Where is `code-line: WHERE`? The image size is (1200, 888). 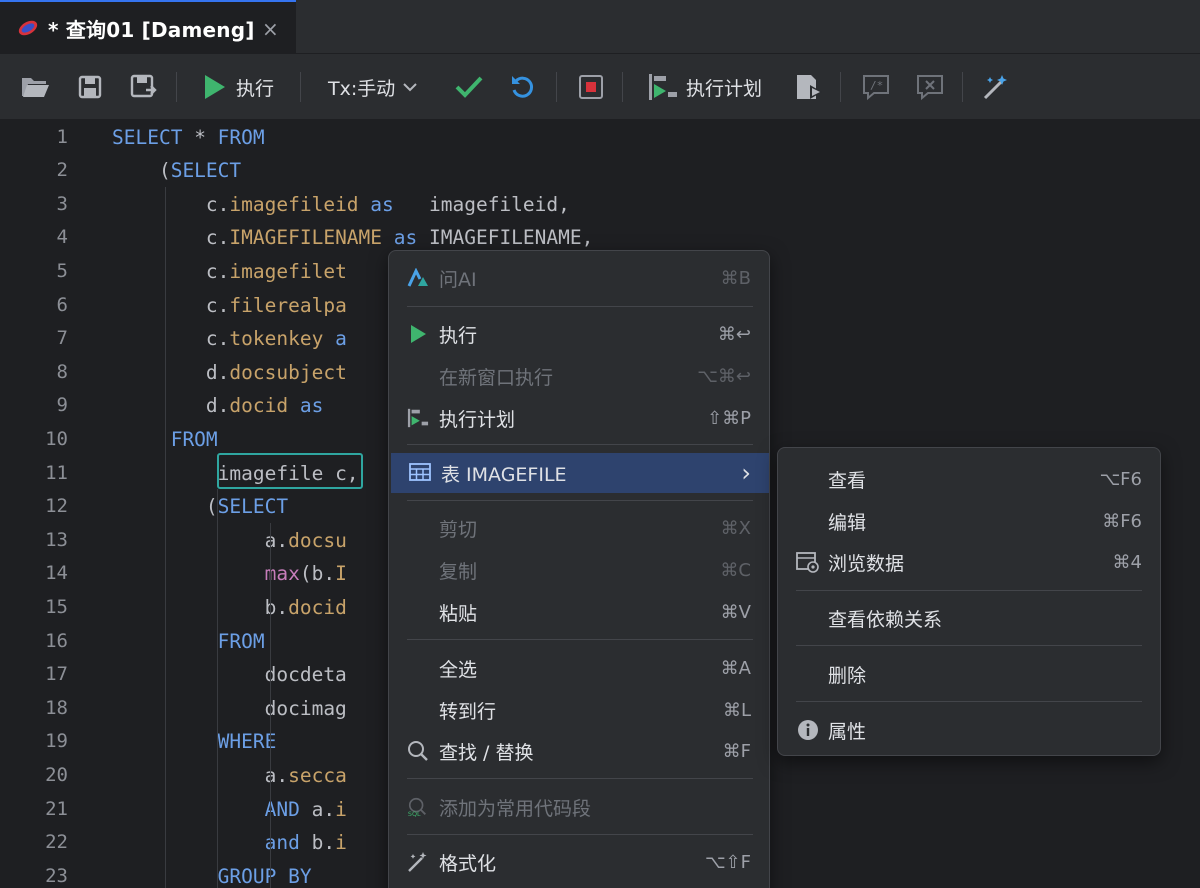
code-line: WHERE is located at coordinates (194, 742).